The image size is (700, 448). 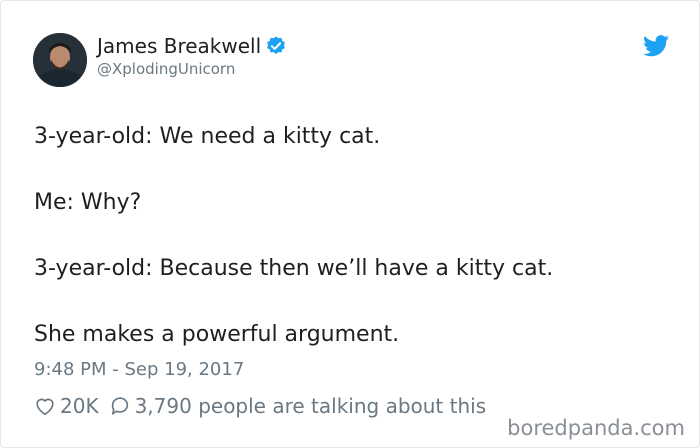 What do you see at coordinates (656, 46) in the screenshot?
I see `twitter-bird-icon` at bounding box center [656, 46].